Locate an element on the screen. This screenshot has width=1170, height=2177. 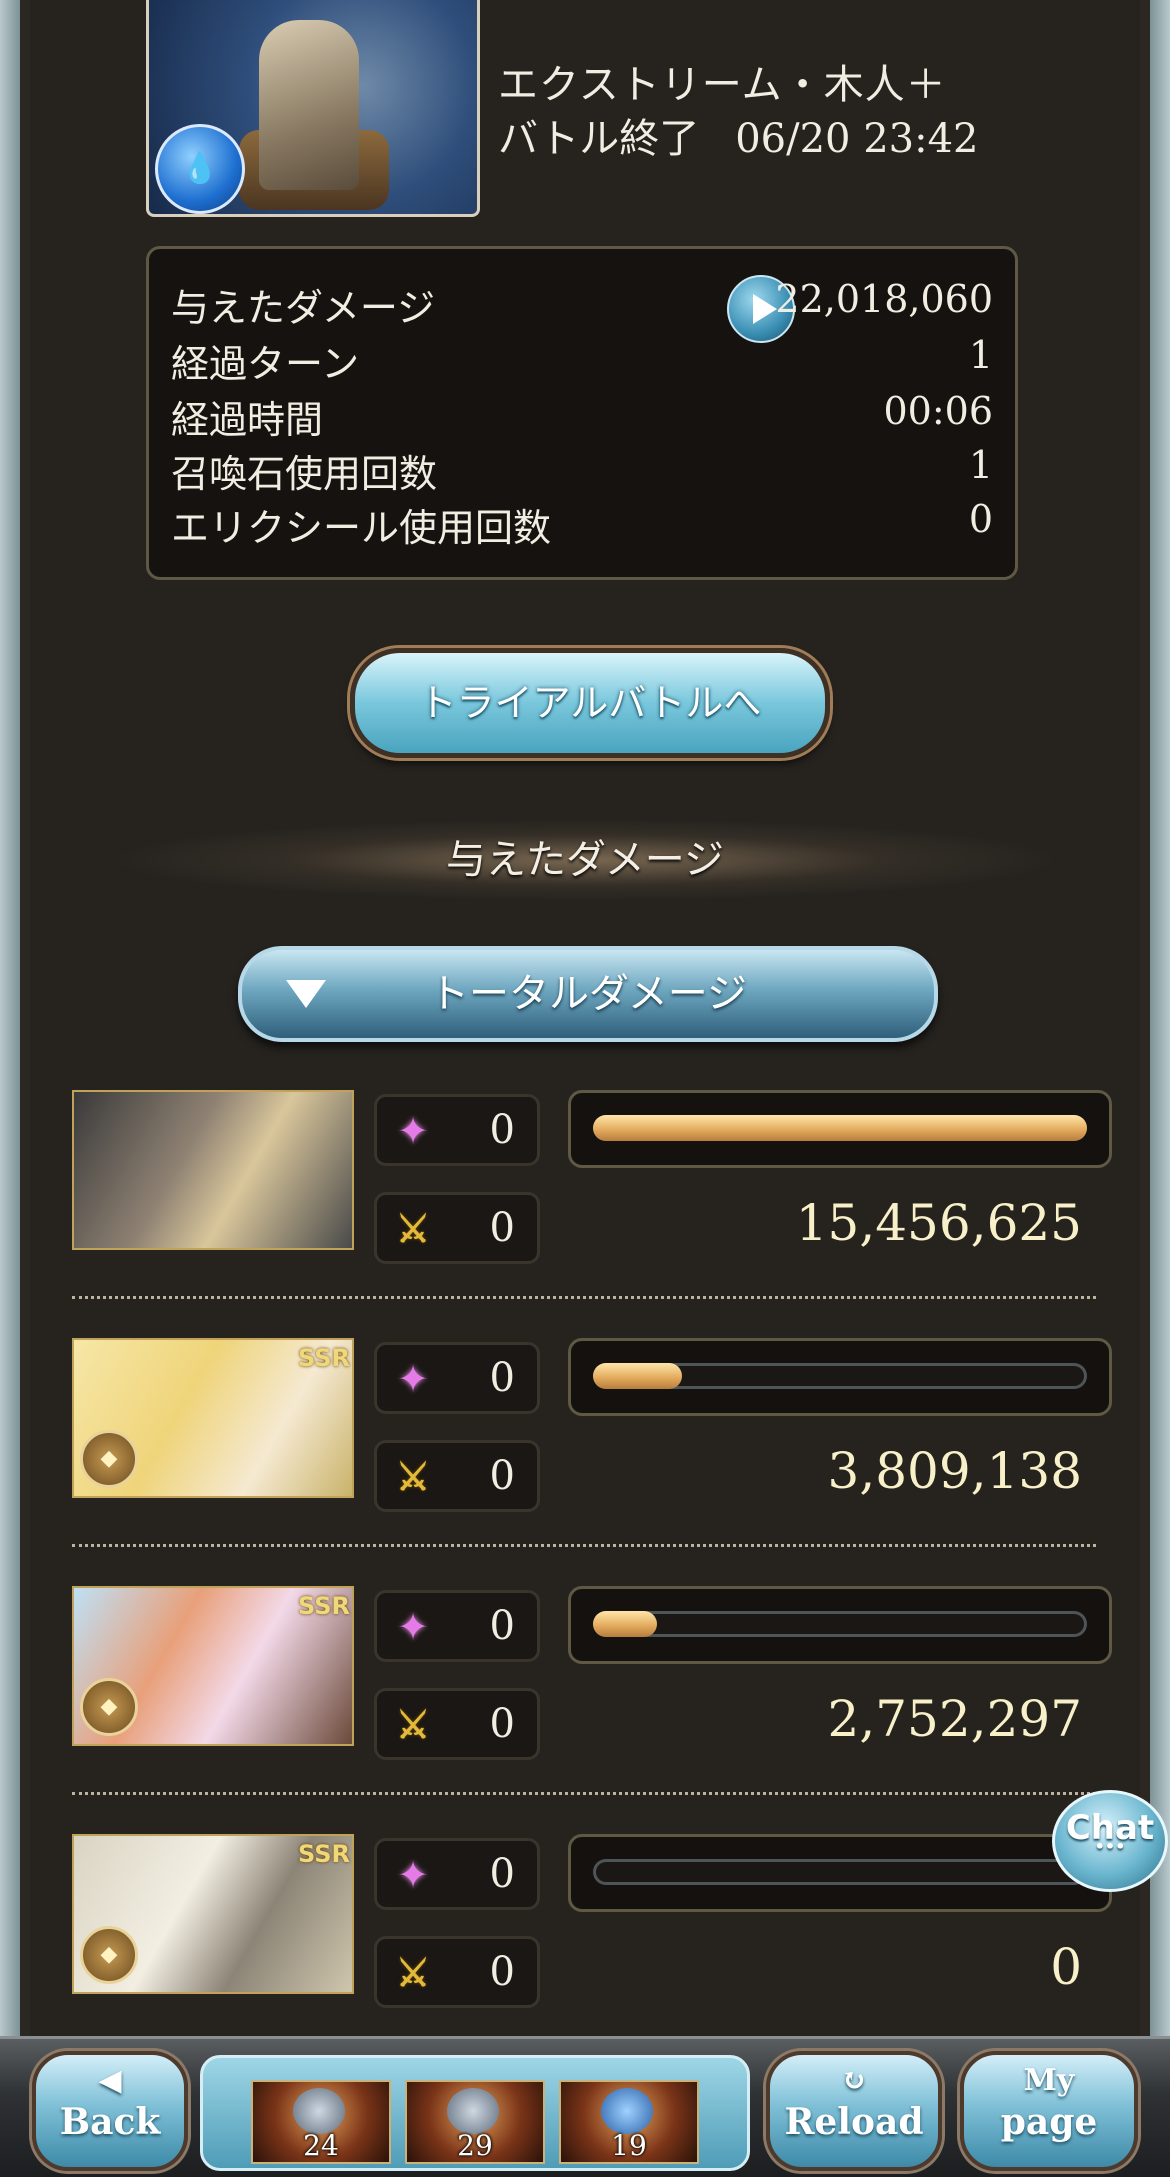
item-tray: 24 29 19 is located at coordinates (475, 2113).